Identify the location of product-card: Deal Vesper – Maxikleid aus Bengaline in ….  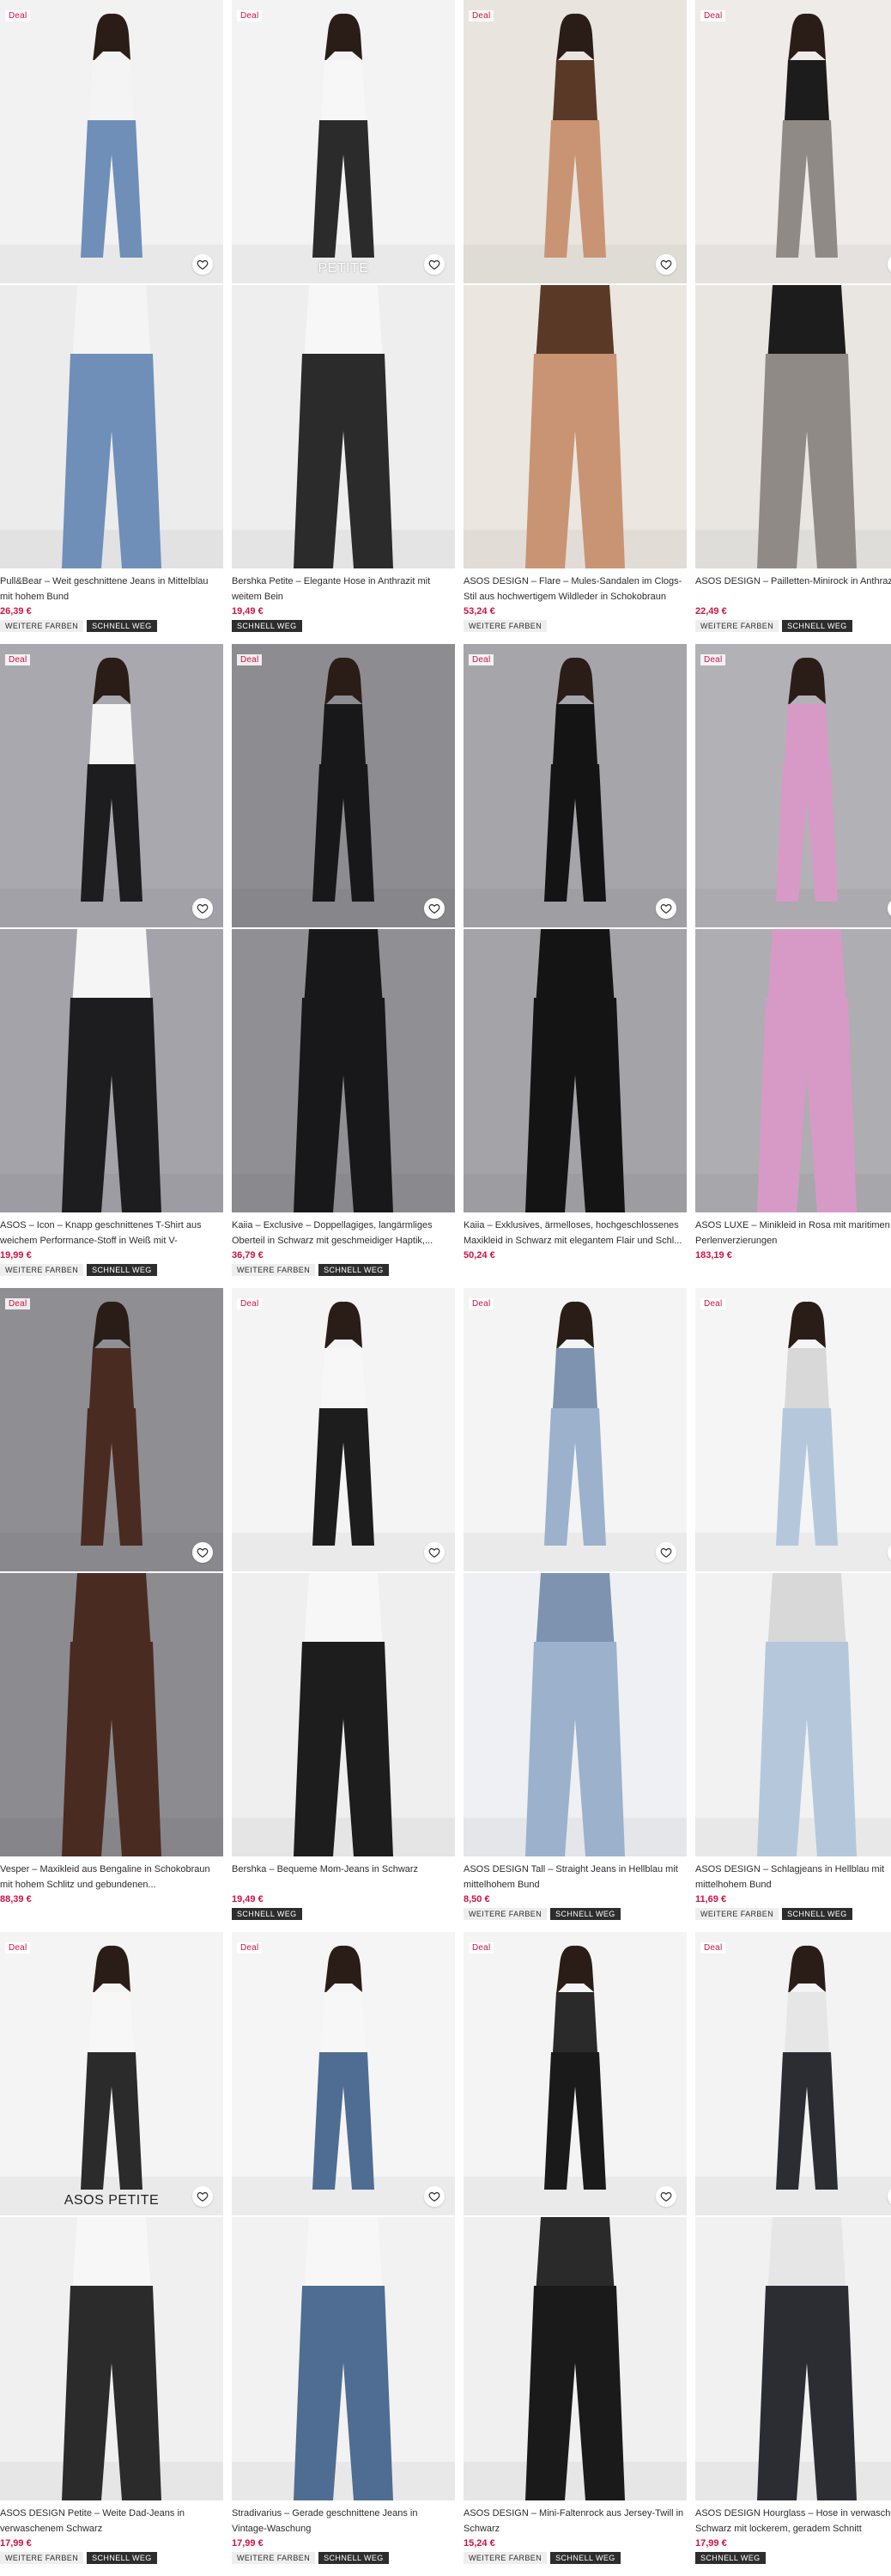
(111, 1597).